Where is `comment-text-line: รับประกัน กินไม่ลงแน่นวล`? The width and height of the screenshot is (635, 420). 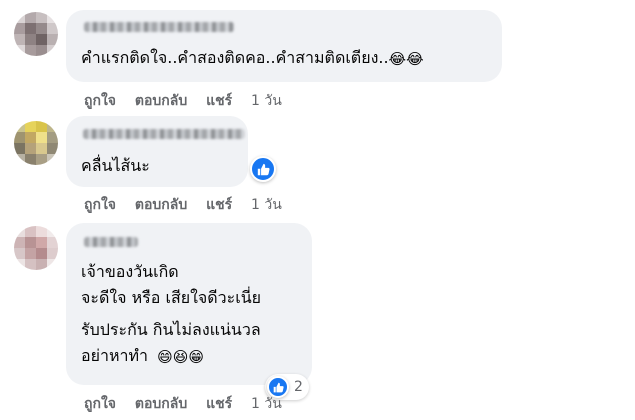
comment-text-line: รับประกัน กินไม่ลงแน่นวล is located at coordinates (171, 329).